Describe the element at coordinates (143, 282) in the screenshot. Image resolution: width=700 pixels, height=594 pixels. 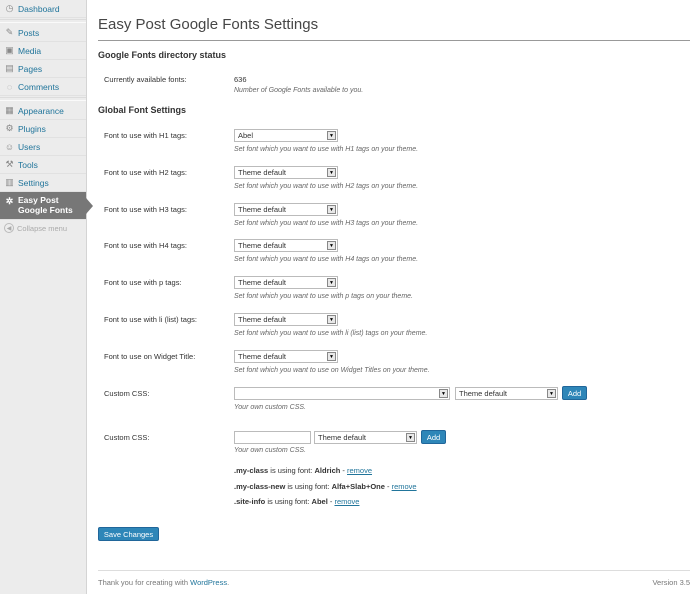
I see `p-font-label: Font to use with p tags:` at that location.